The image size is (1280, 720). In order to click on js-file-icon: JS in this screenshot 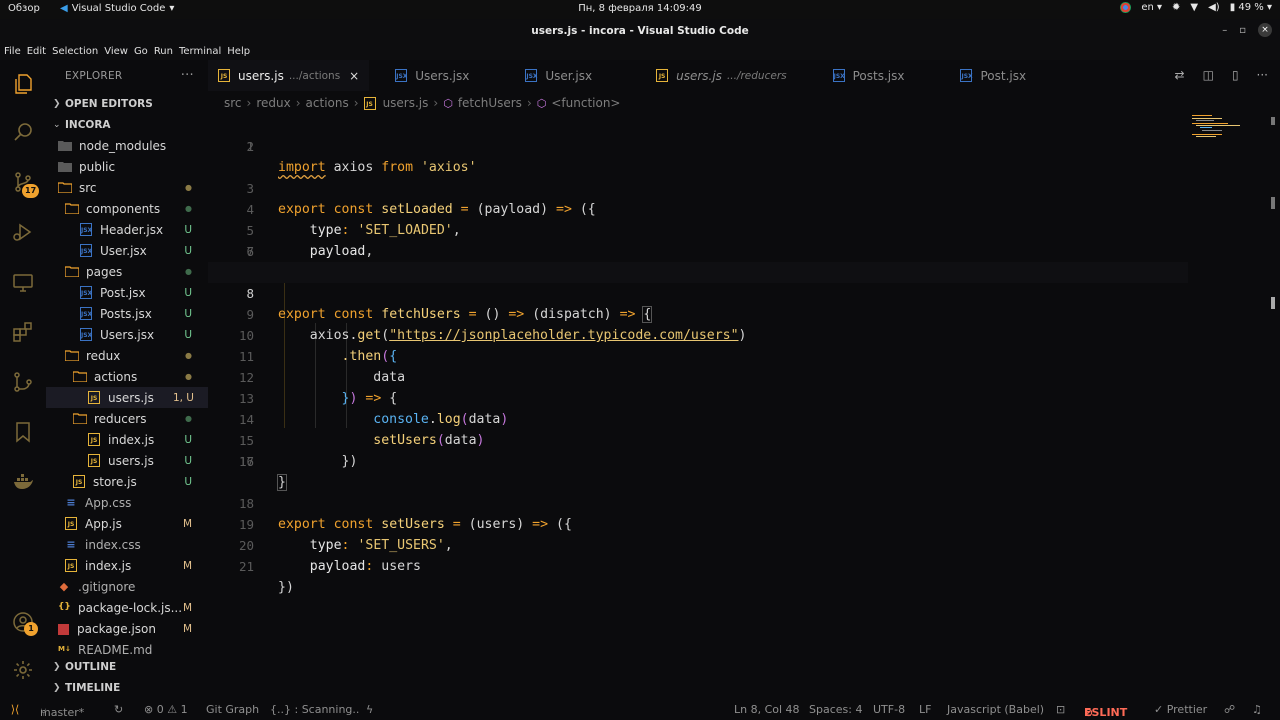, I will do `click(94, 439)`.